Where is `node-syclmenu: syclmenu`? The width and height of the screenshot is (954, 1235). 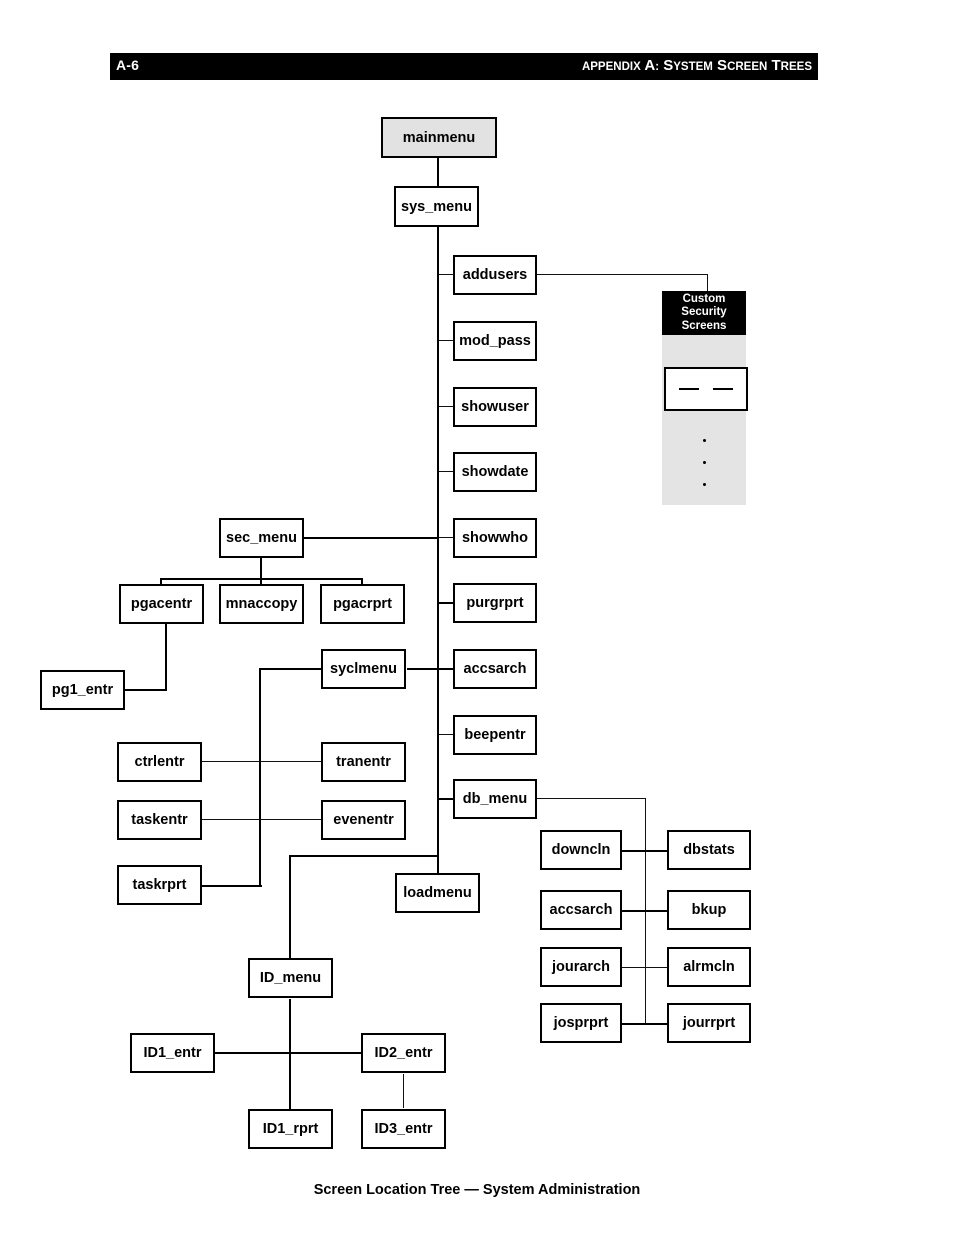 node-syclmenu: syclmenu is located at coordinates (363, 669).